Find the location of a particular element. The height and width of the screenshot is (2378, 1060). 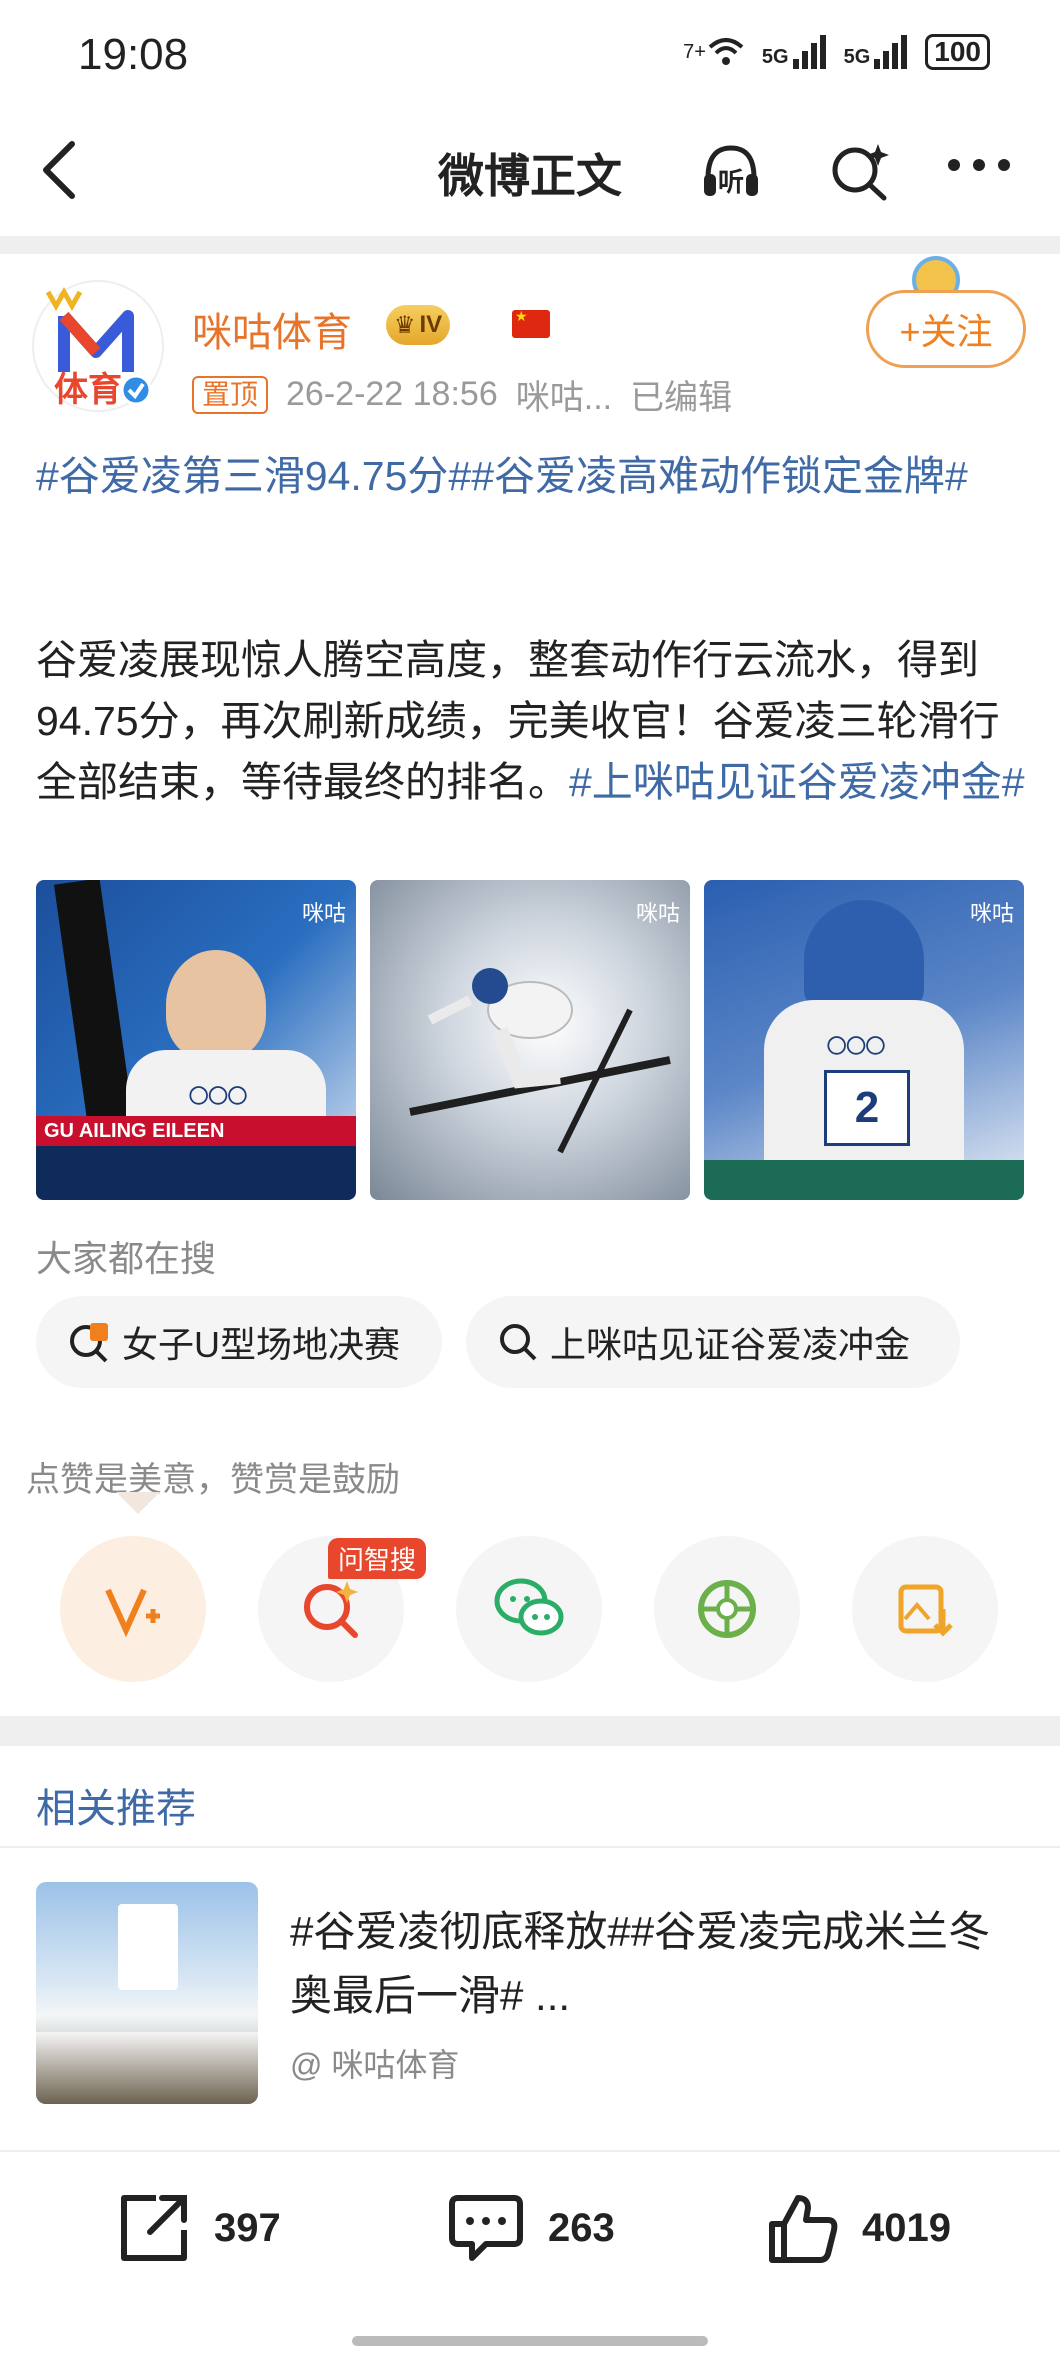

signal-icon-2: 5G is located at coordinates (876, 52).